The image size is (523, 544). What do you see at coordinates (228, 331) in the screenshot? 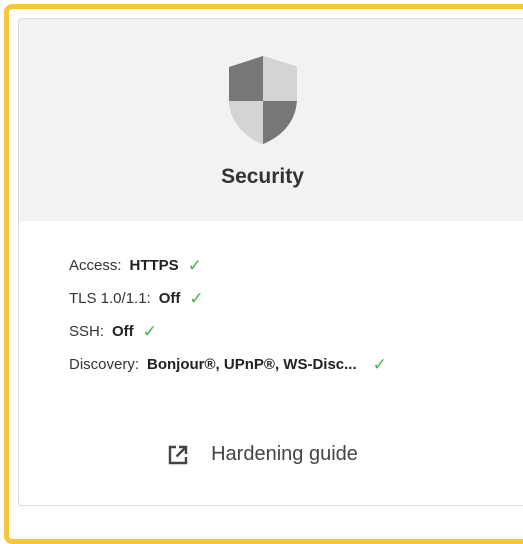
I see `status-row-ssh: SSH: Off ✓` at bounding box center [228, 331].